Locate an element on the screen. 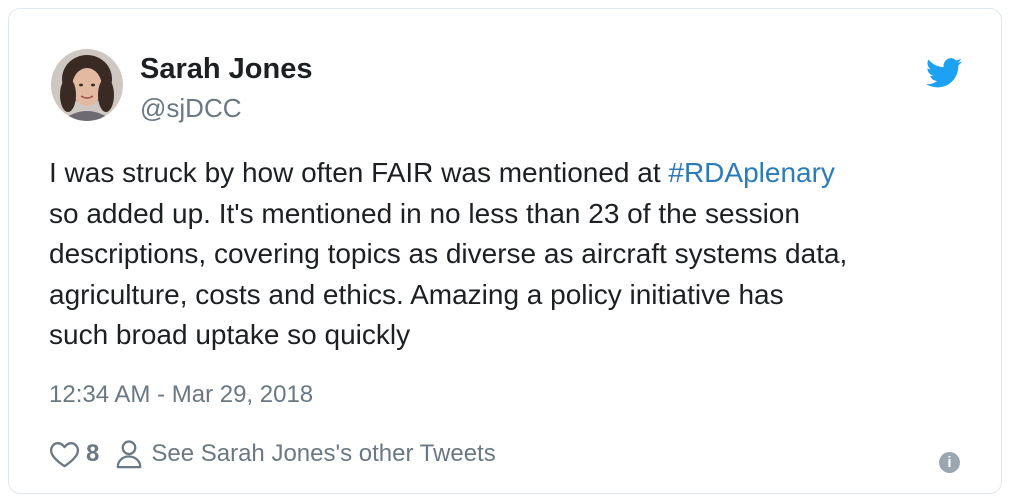 This screenshot has width=1012, height=504. author-name: Sarah Jones is located at coordinates (226, 69).